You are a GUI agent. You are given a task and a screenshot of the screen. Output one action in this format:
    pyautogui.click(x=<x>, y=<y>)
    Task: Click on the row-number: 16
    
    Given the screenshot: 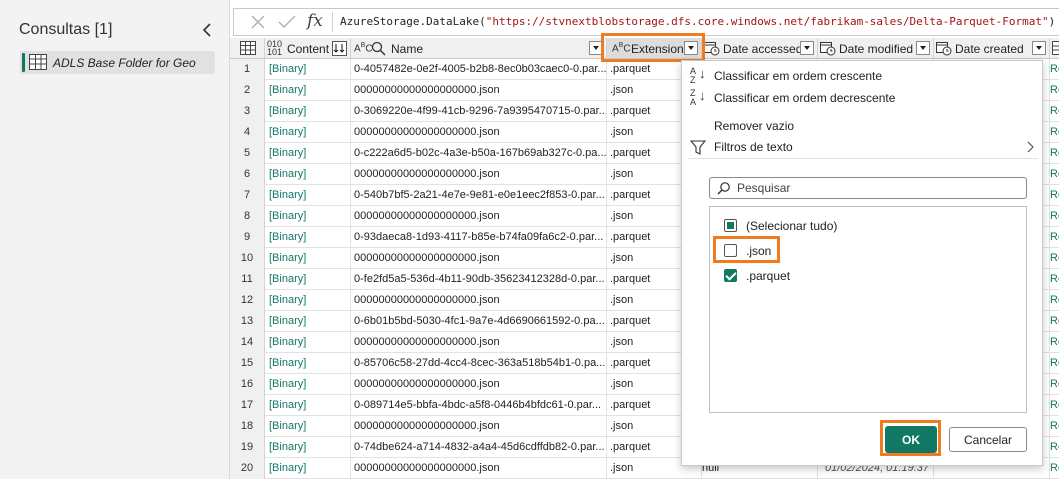 What is the action you would take?
    pyautogui.click(x=247, y=384)
    